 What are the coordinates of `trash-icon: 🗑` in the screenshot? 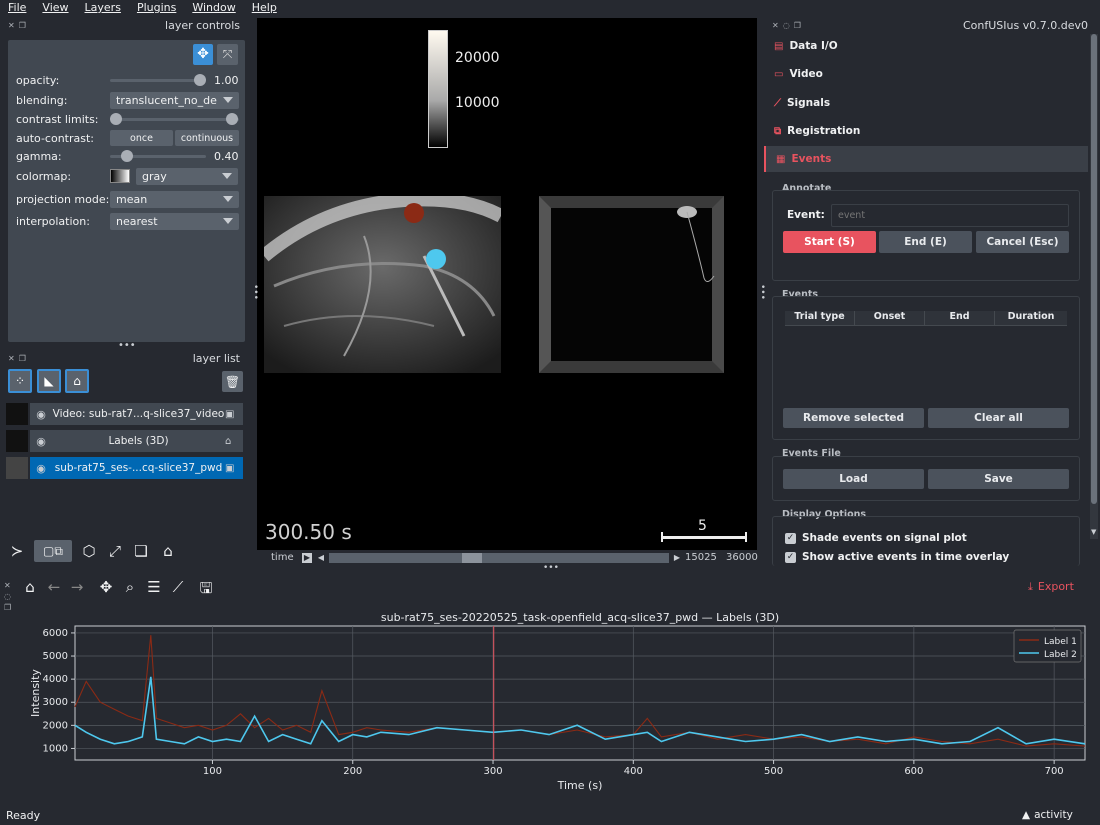 It's located at (232, 381).